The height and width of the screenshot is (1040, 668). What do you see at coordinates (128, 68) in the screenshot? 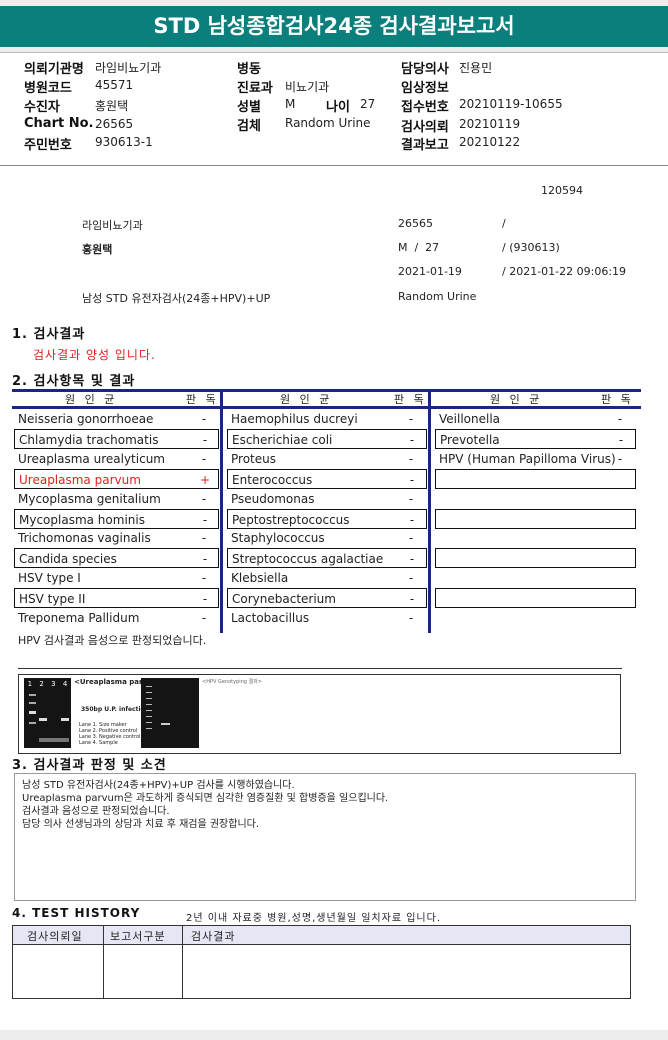
I see `institution-value: 라임비뇨기과` at bounding box center [128, 68].